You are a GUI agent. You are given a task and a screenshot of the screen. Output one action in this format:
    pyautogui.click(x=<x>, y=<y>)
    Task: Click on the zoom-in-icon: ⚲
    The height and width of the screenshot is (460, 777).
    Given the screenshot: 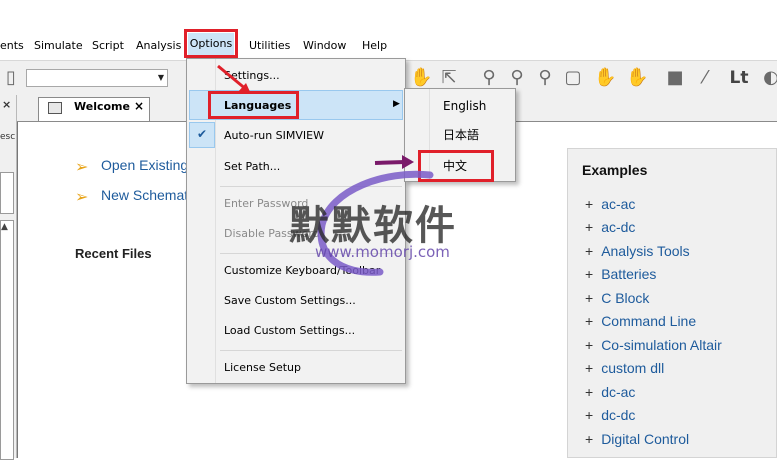 What is the action you would take?
    pyautogui.click(x=517, y=78)
    